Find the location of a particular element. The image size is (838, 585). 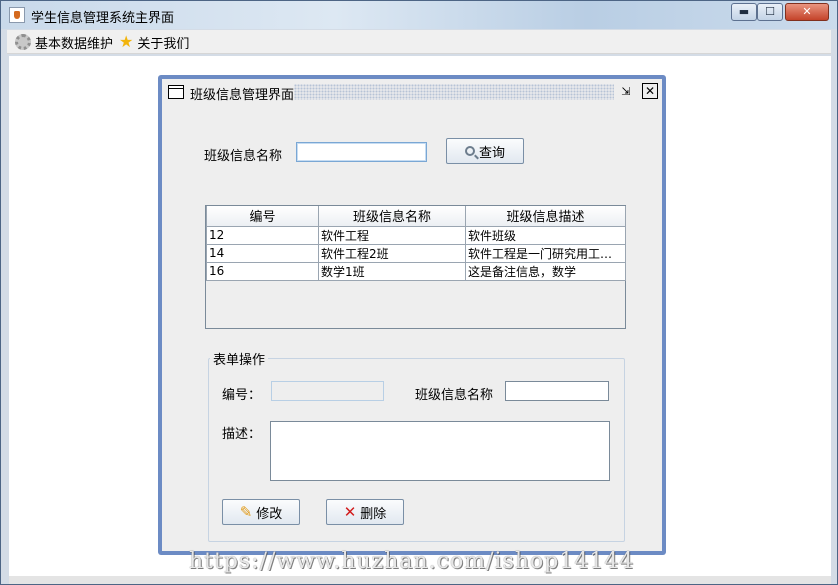

menu-basic-data-label: 基本数据维护 is located at coordinates (74, 44).